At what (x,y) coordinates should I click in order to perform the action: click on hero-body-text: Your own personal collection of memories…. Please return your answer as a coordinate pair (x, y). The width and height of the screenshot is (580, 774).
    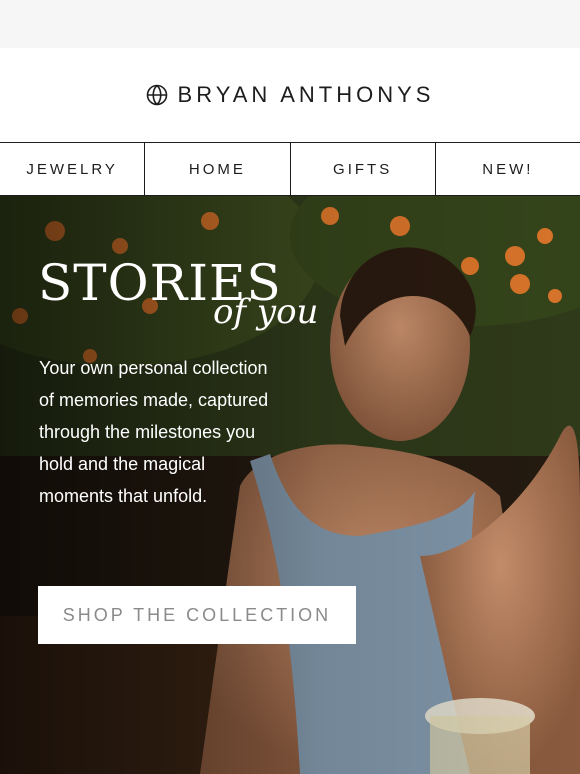
    Looking at the image, I should click on (154, 432).